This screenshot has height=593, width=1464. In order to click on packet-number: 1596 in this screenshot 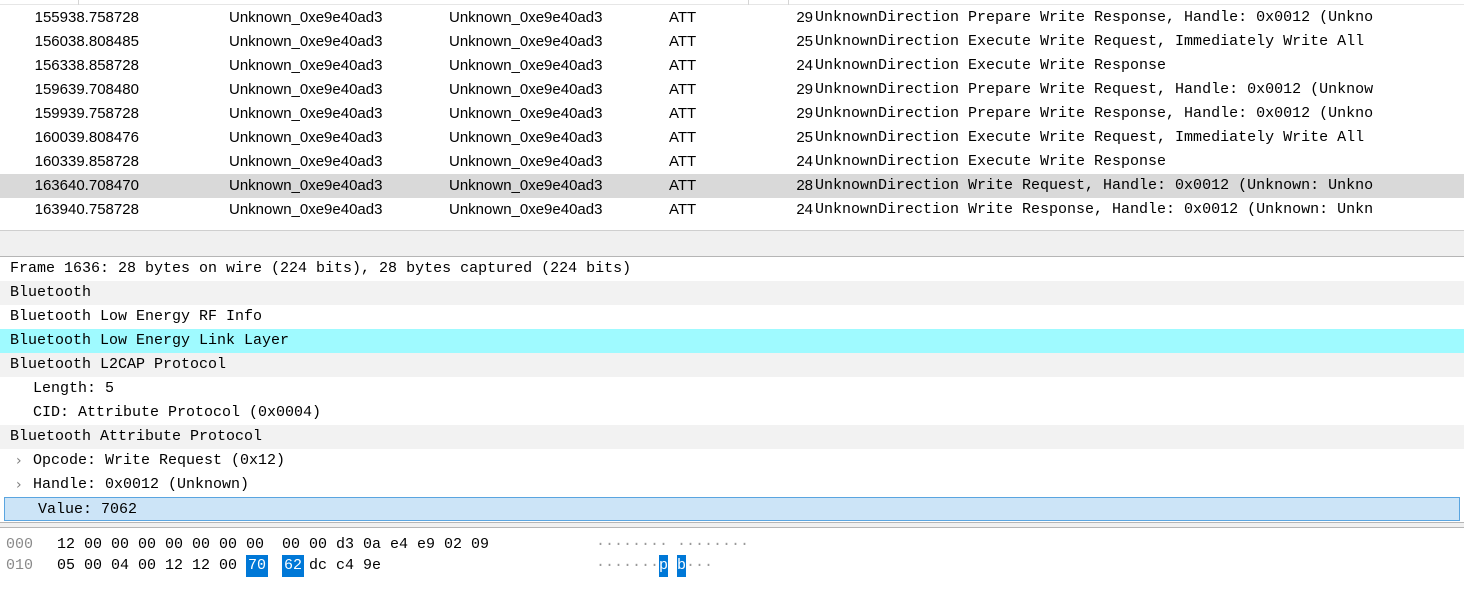, I will do `click(51, 89)`.